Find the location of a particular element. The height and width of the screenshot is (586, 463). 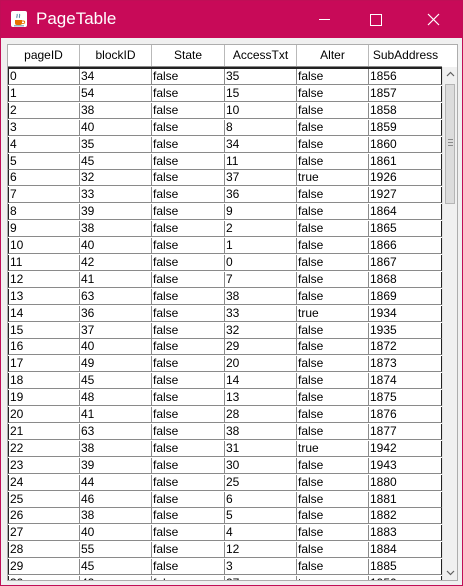

sub-address-cell: 1885 is located at coordinates (405, 567).